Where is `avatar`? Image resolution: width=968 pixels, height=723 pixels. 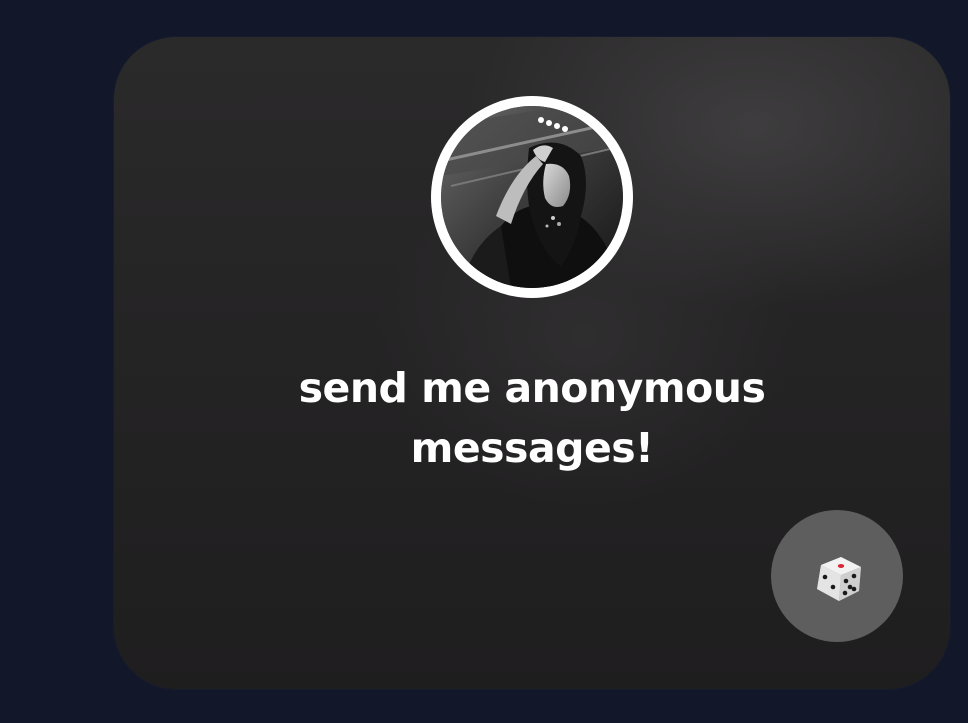
avatar is located at coordinates (532, 197).